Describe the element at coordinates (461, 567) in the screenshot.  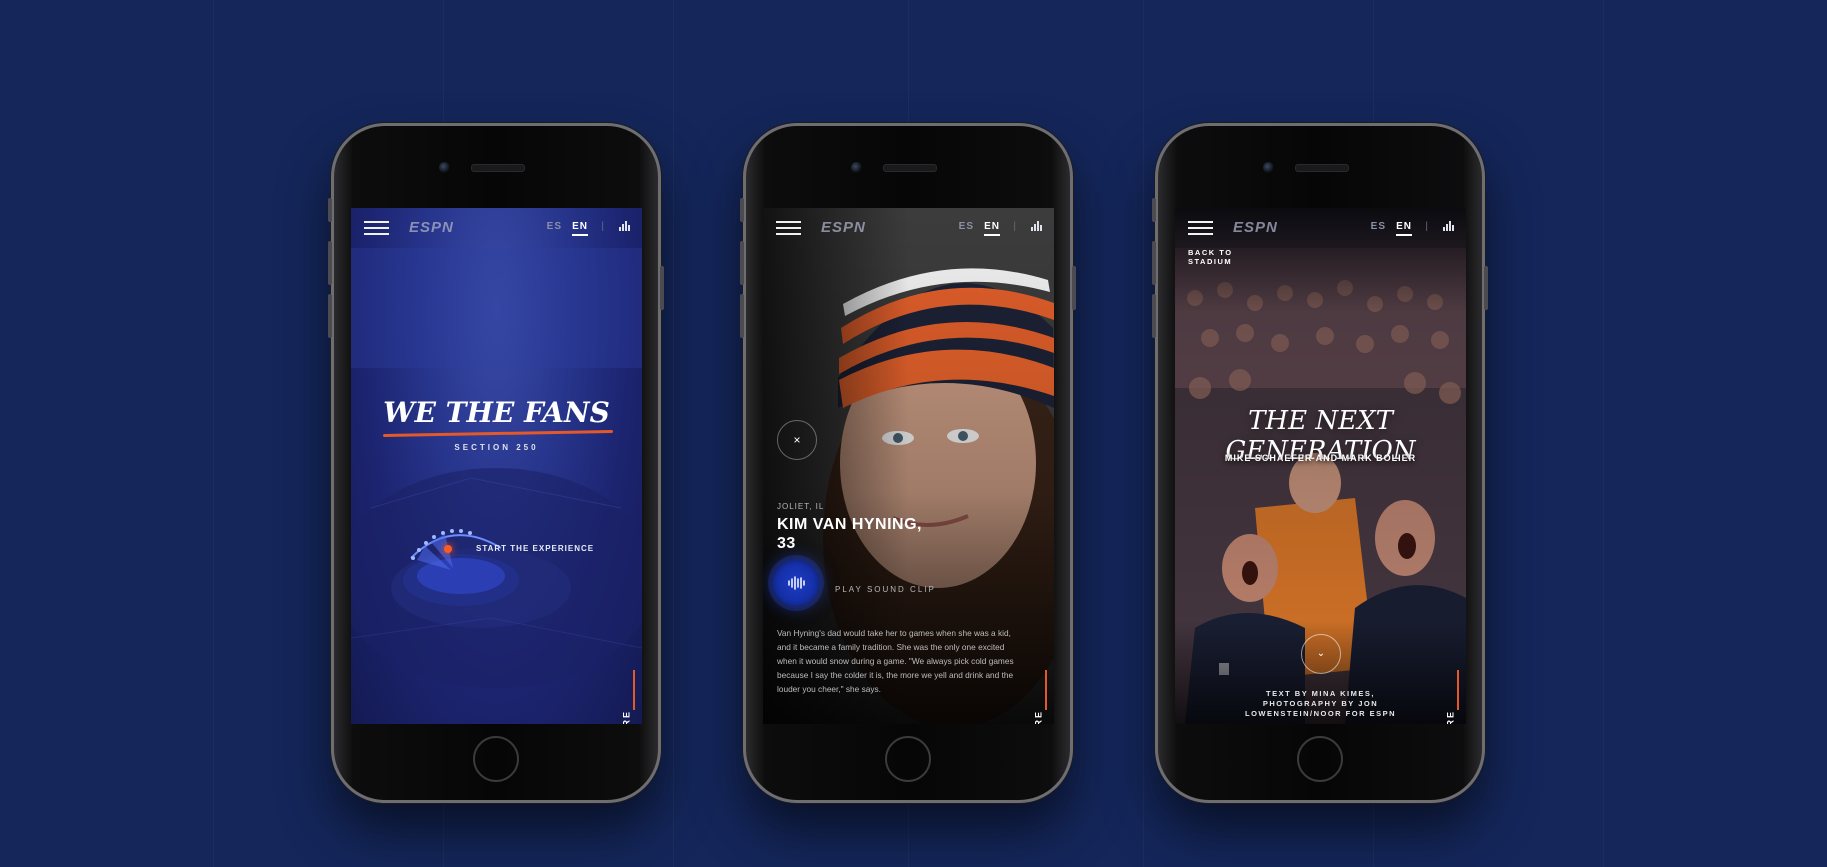
I see `stadium-icon` at that location.